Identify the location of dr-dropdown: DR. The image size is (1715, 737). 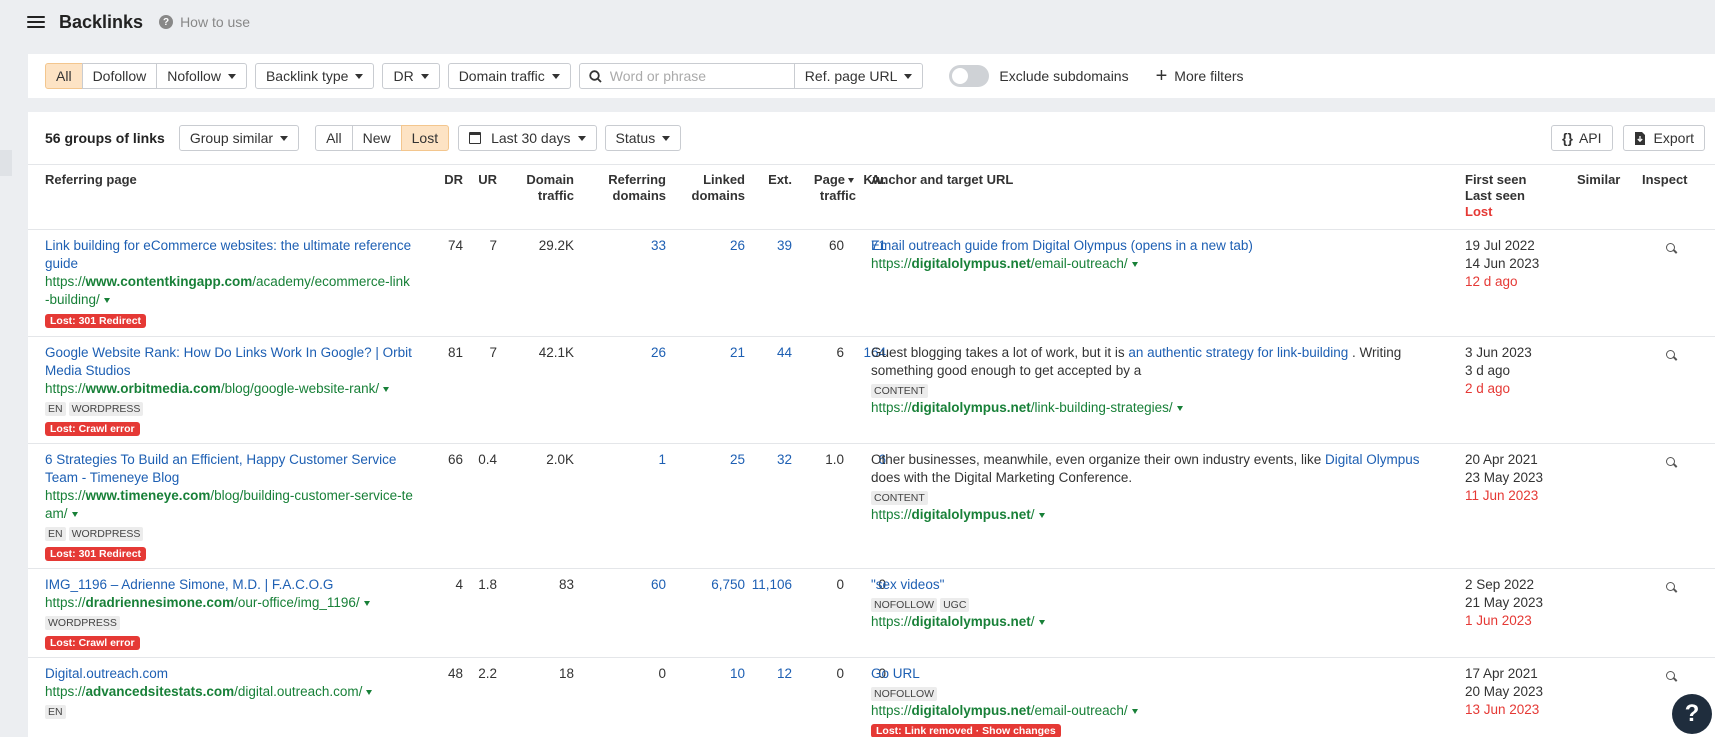
(411, 76).